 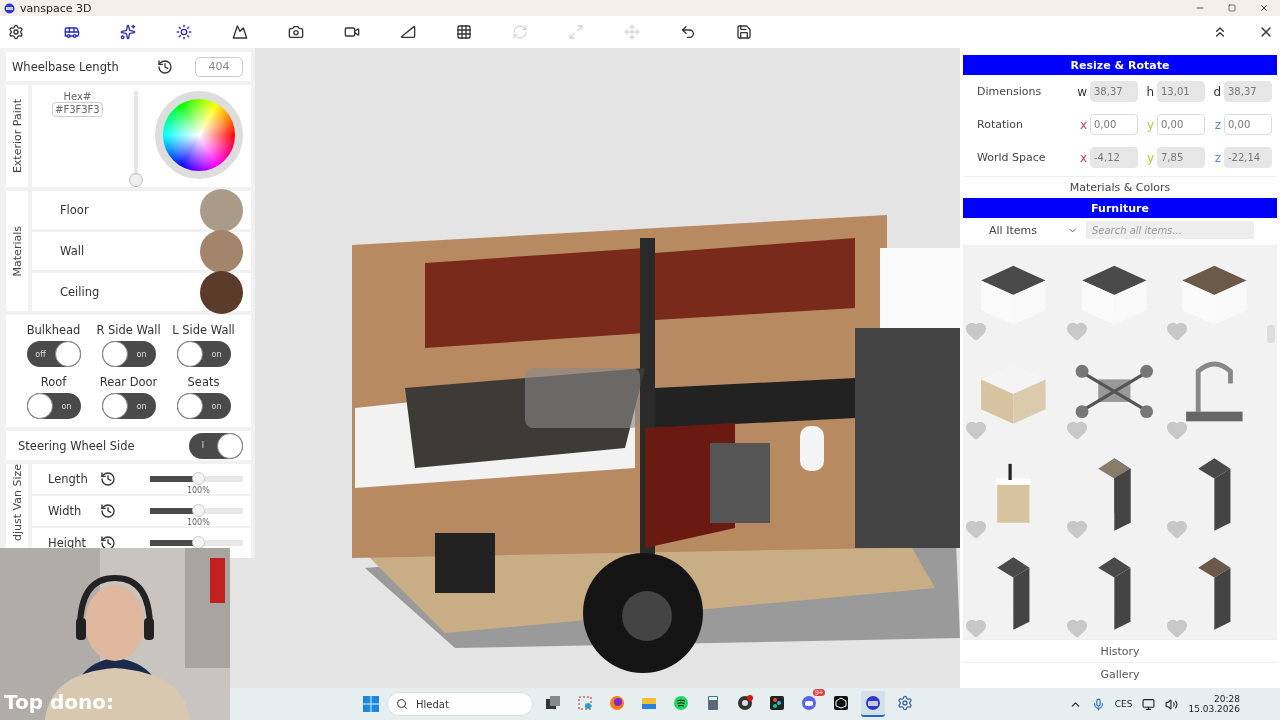 I want to click on taskbar-button, so click(x=873, y=704).